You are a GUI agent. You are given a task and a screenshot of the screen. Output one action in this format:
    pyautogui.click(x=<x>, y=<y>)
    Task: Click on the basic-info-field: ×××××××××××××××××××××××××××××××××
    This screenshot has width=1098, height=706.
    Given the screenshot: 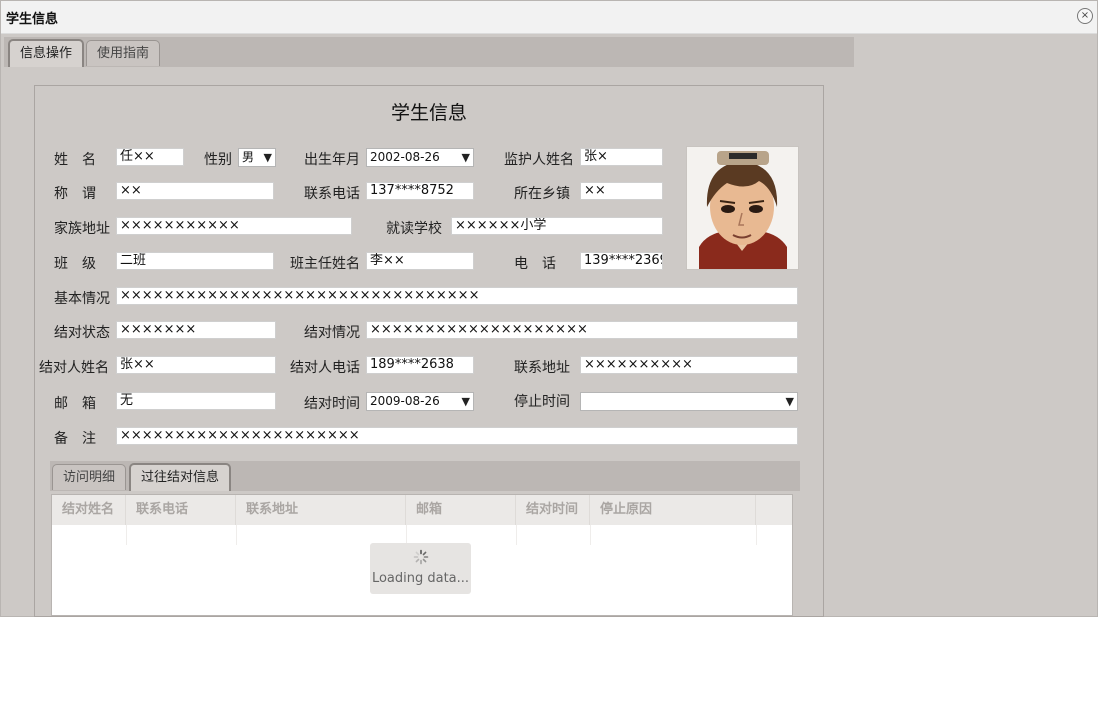 What is the action you would take?
    pyautogui.click(x=457, y=296)
    